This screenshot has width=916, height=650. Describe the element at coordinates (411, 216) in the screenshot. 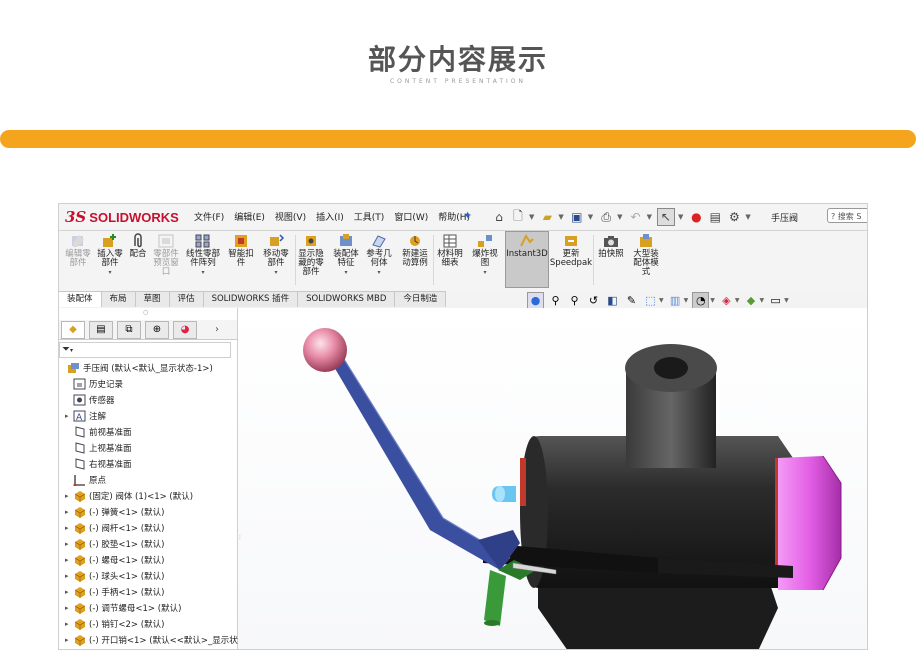

I see `menu-window: 窗口(W)` at that location.